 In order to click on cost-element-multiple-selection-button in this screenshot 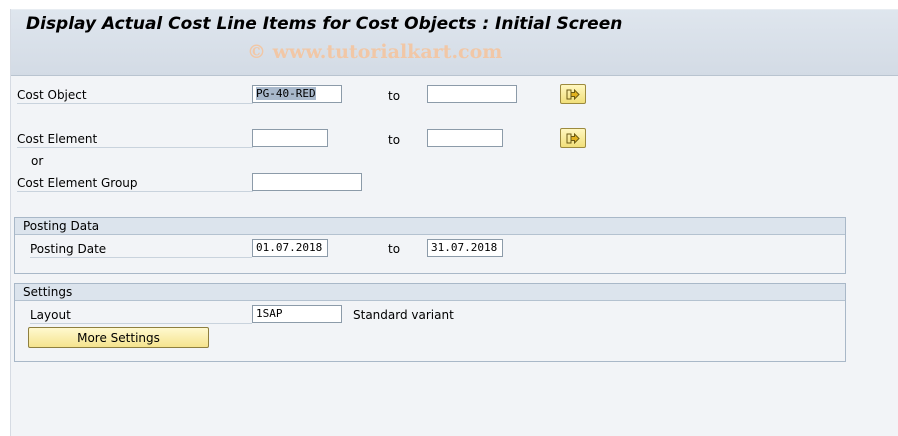, I will do `click(573, 138)`.